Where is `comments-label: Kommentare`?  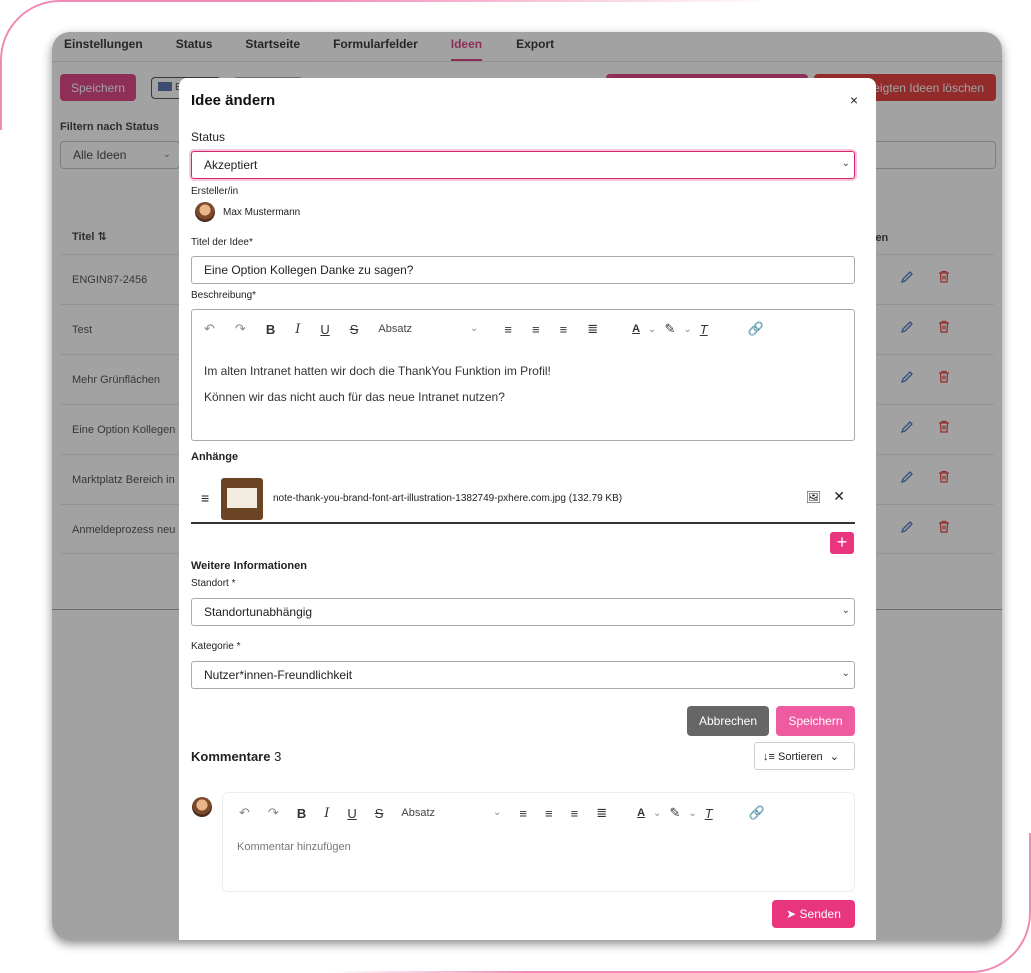
comments-label: Kommentare is located at coordinates (231, 756).